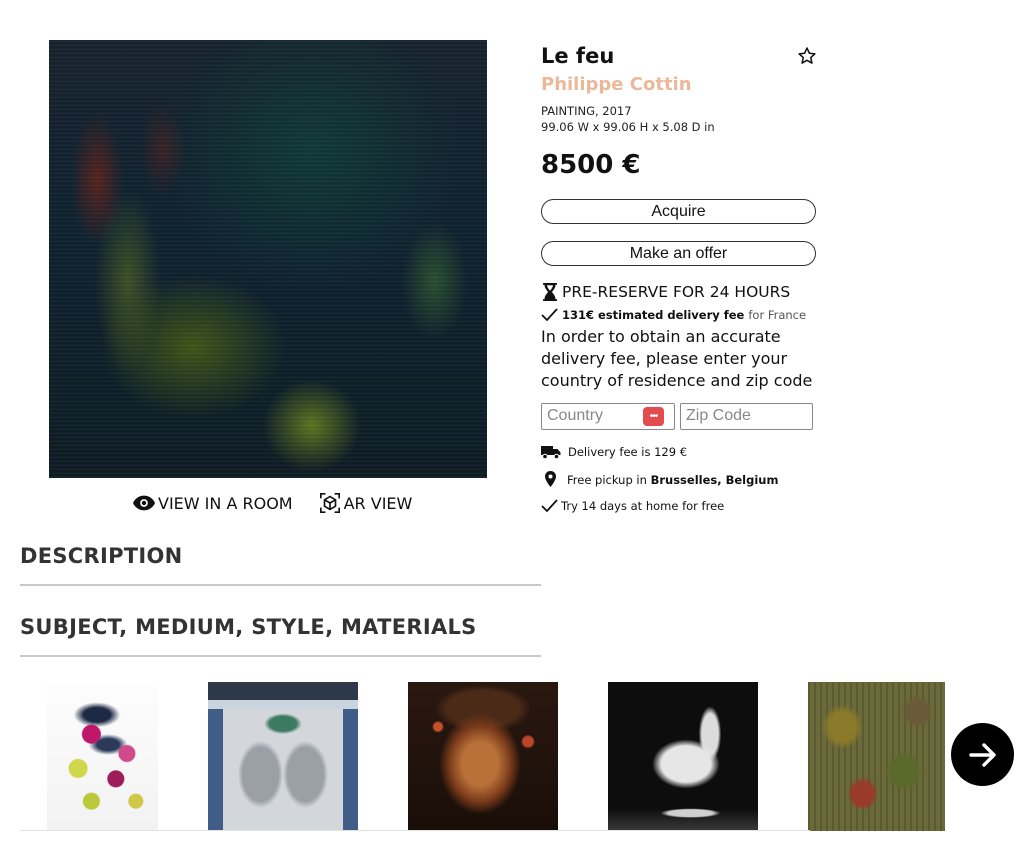 The width and height of the screenshot is (1036, 856). What do you see at coordinates (378, 503) in the screenshot?
I see `ar-view-label: AR VIEW` at bounding box center [378, 503].